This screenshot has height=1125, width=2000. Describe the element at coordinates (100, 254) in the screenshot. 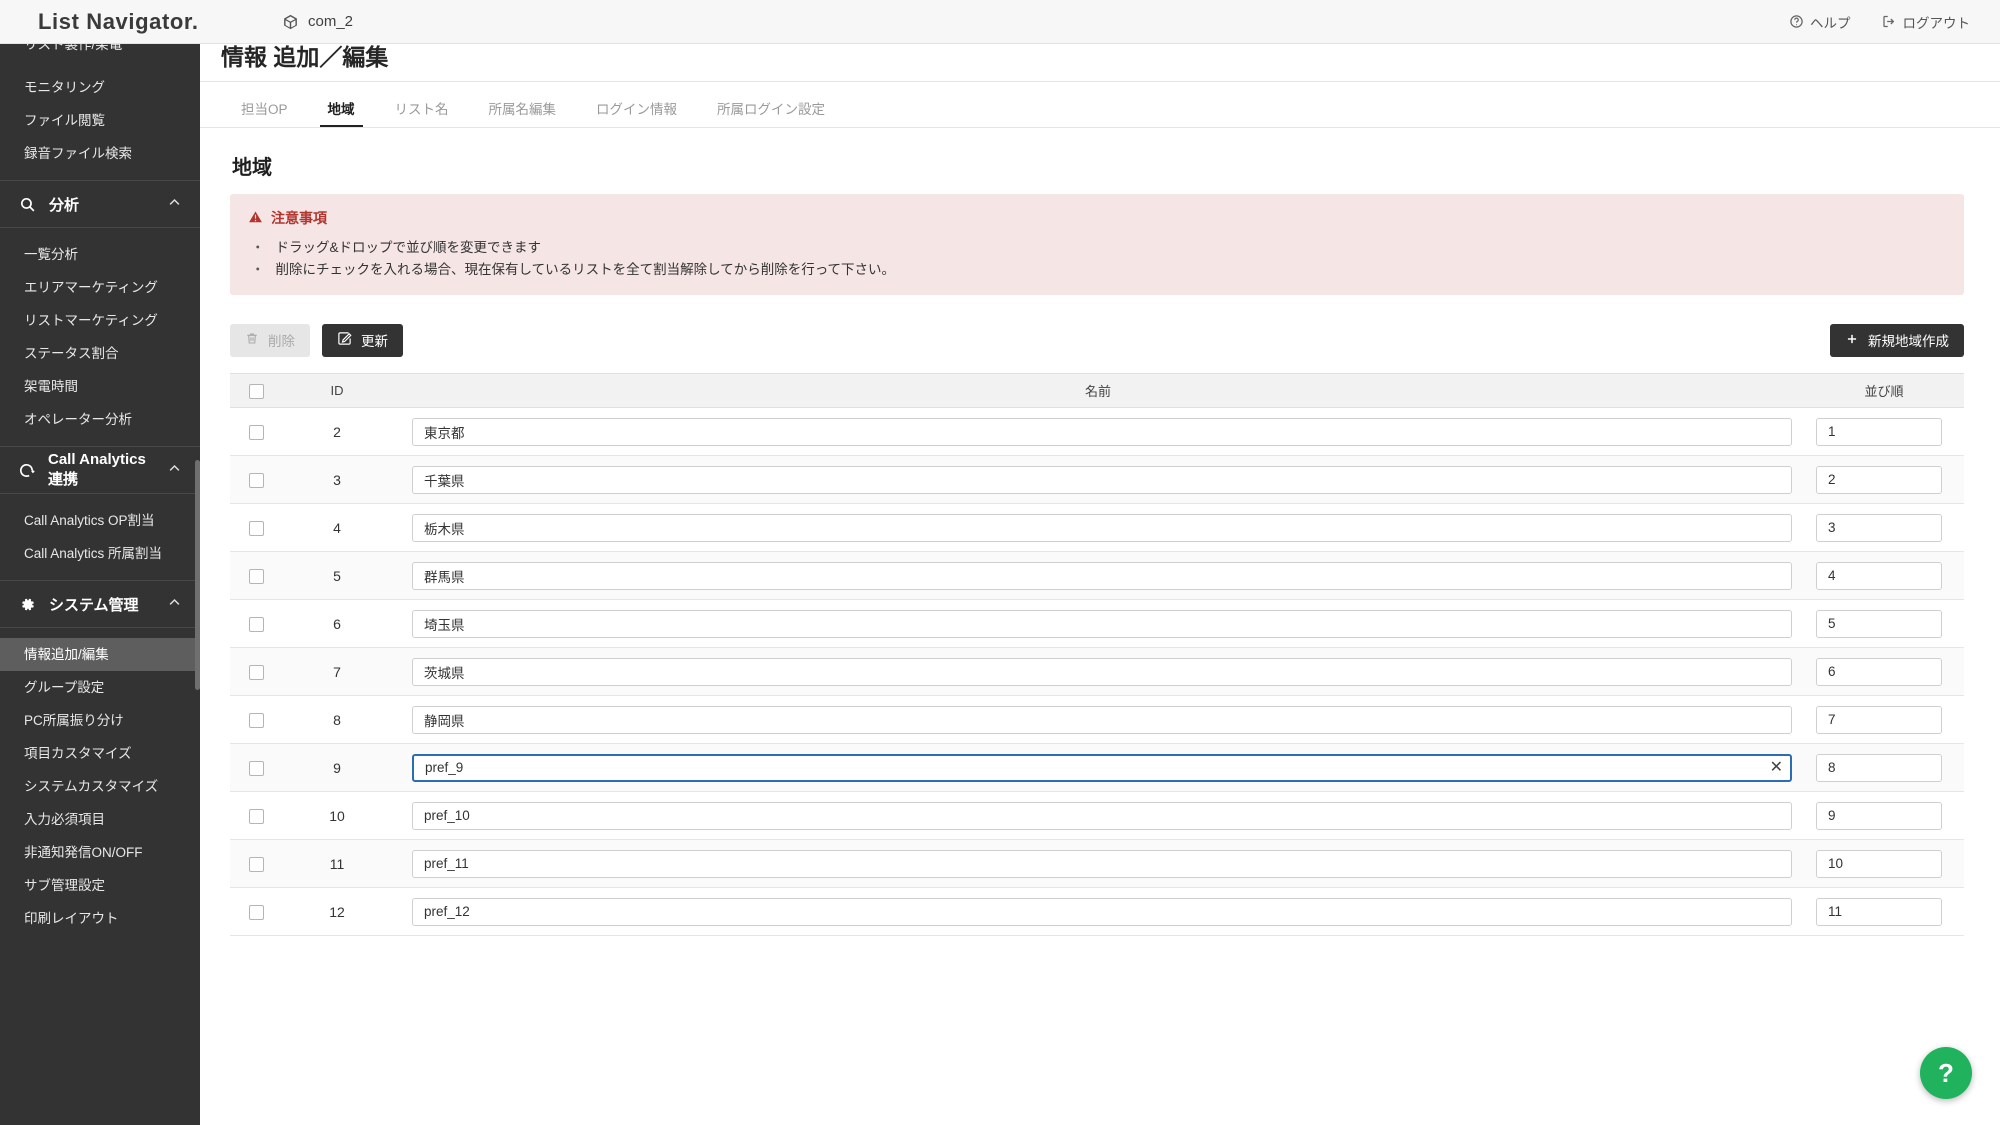

I see `sidebar-item-overview-analysis: 一覧分析` at that location.